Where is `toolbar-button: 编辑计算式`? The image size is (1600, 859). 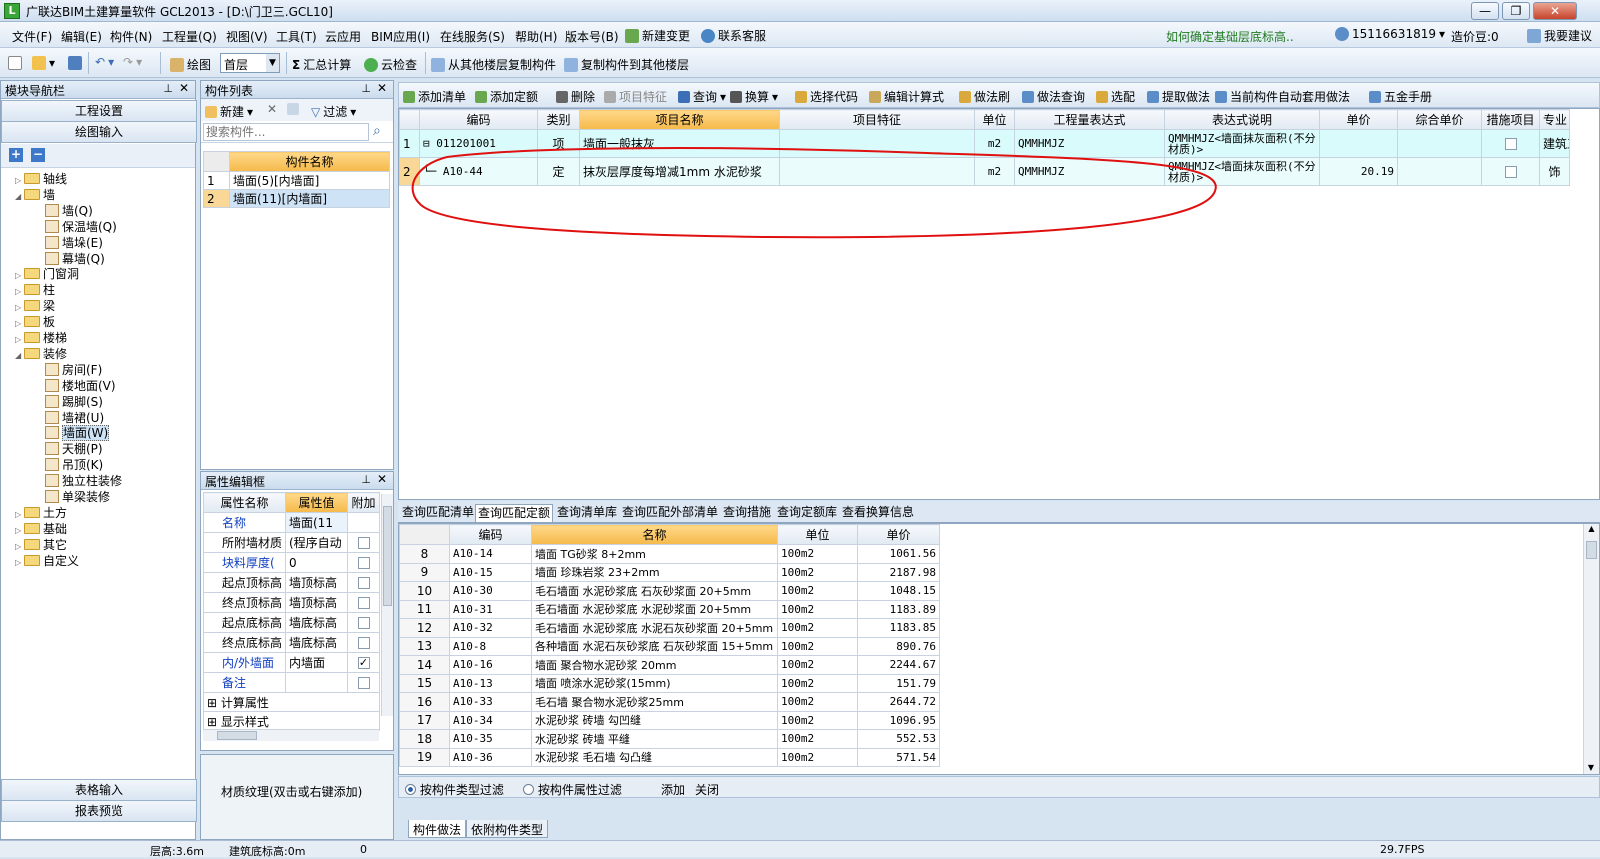 toolbar-button: 编辑计算式 is located at coordinates (906, 96).